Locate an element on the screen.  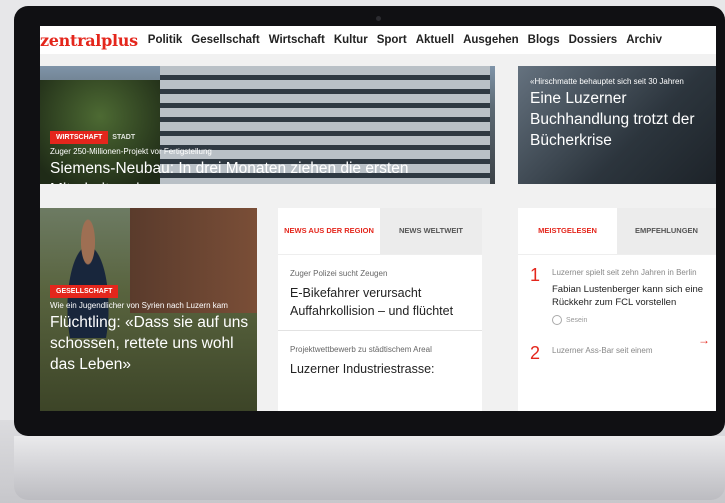
monitor-chin is located at coordinates (369, 468).